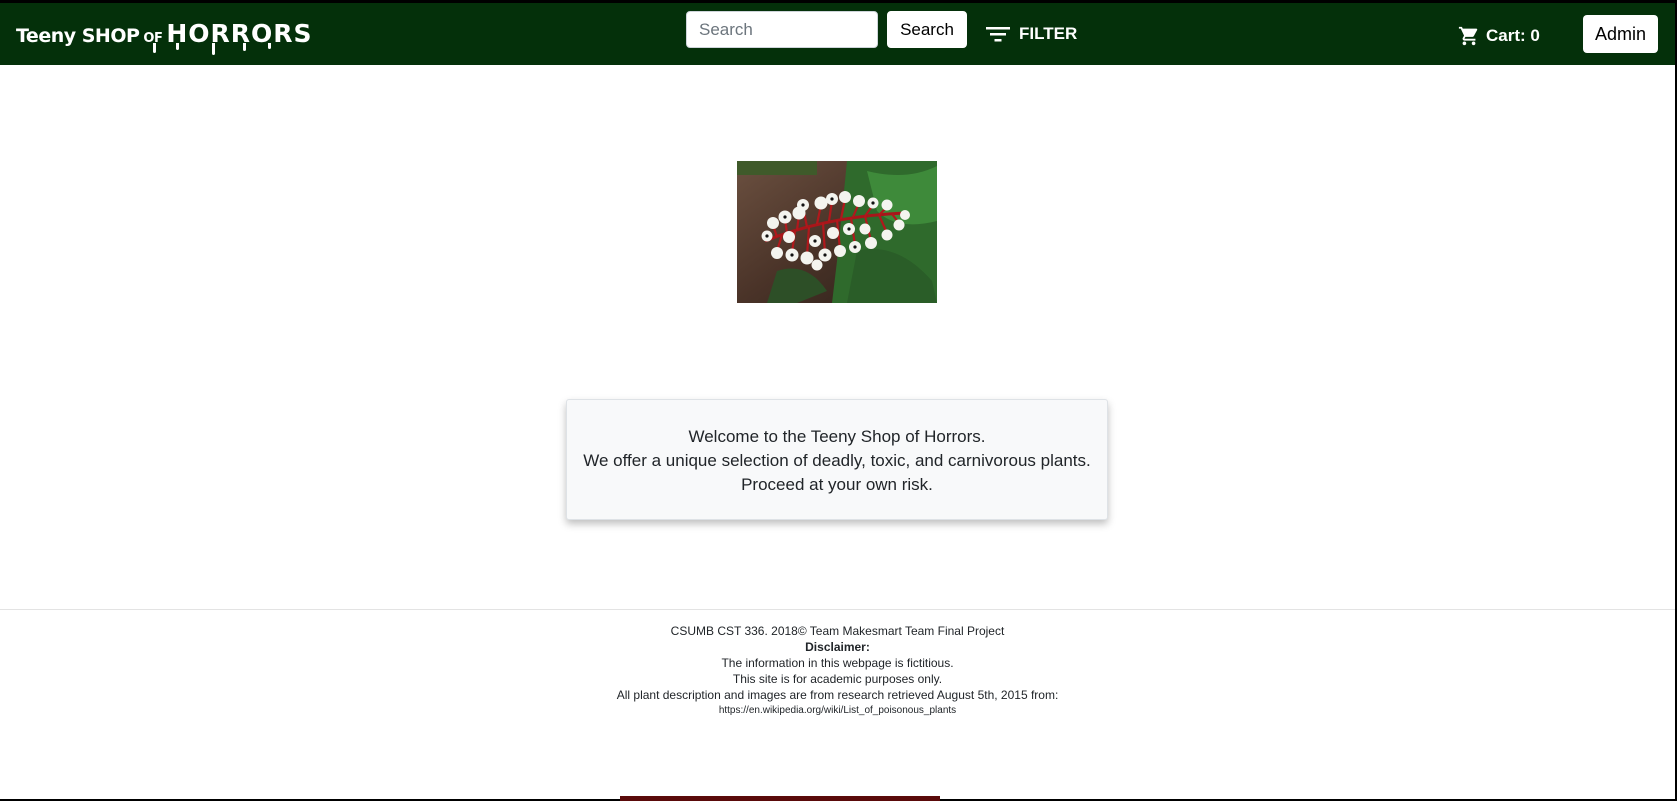  What do you see at coordinates (782, 29) in the screenshot?
I see `search-input` at bounding box center [782, 29].